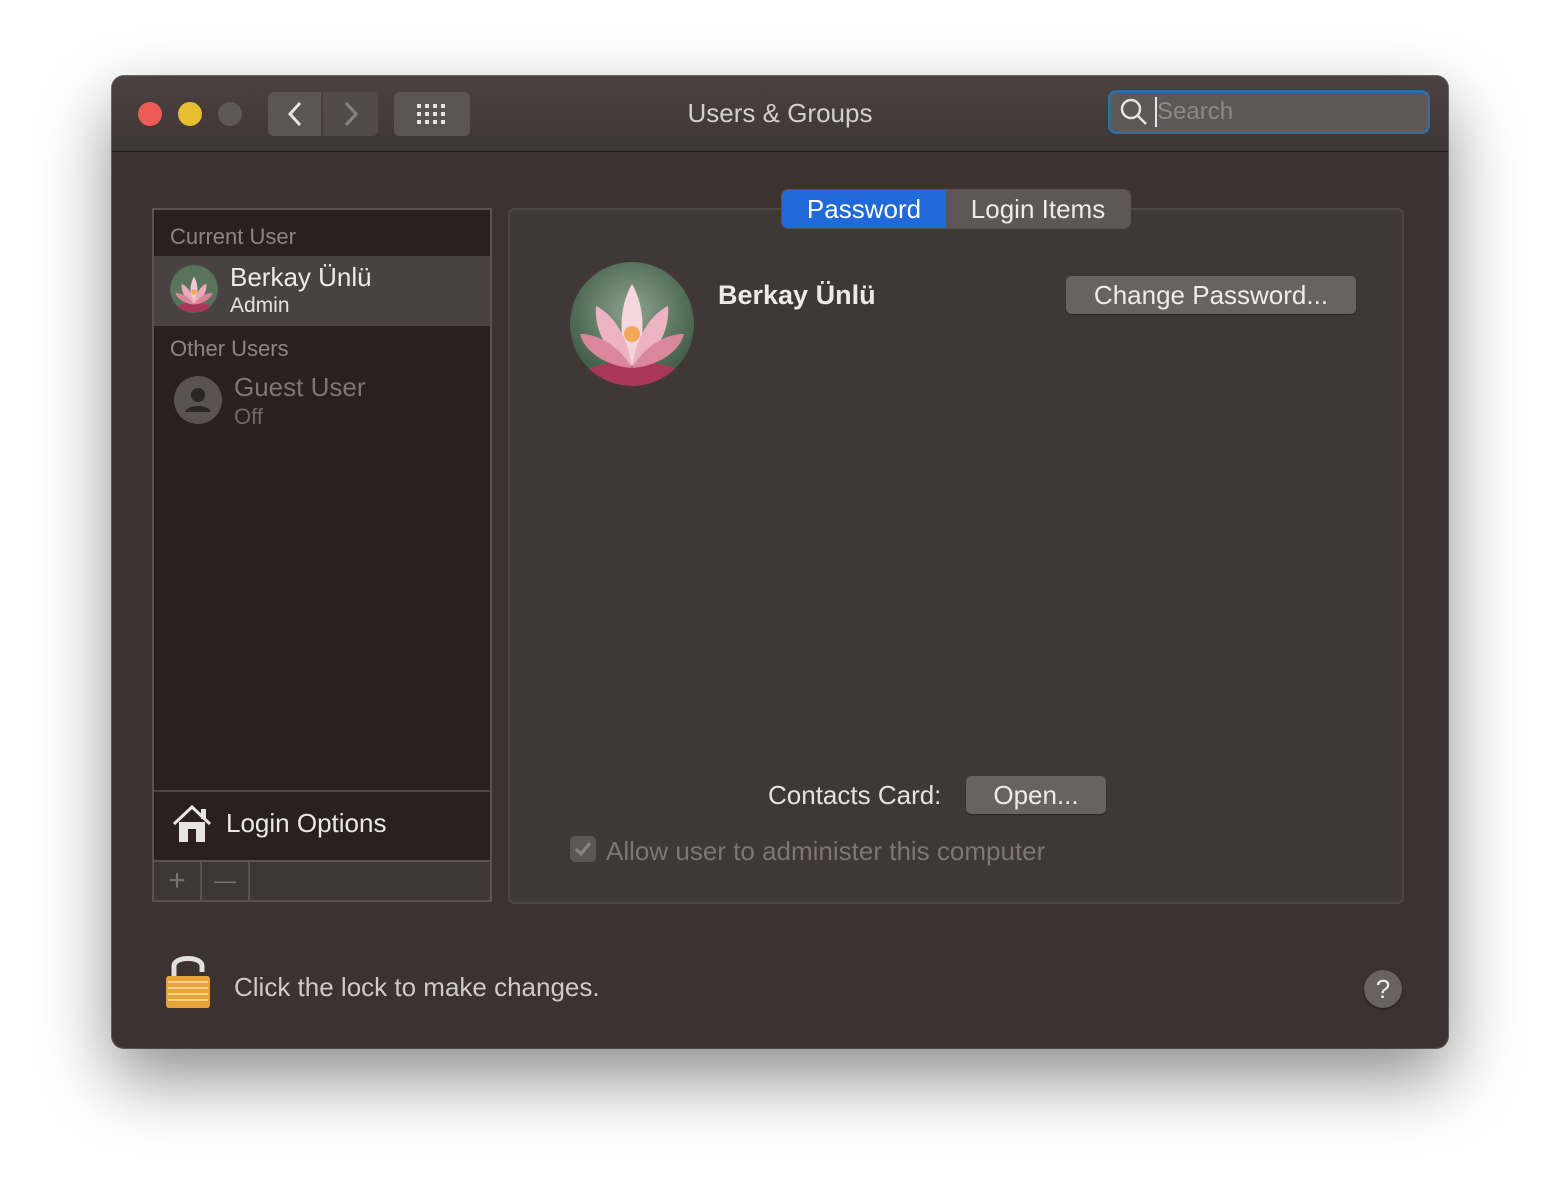 This screenshot has width=1560, height=1196. I want to click on tab-bar: Password Login Items, so click(956, 209).